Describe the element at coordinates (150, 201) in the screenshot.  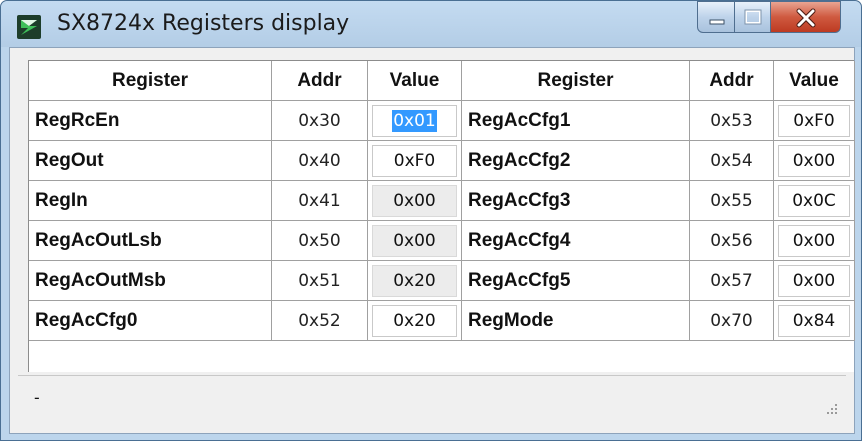
I see `register-name: RegIn` at that location.